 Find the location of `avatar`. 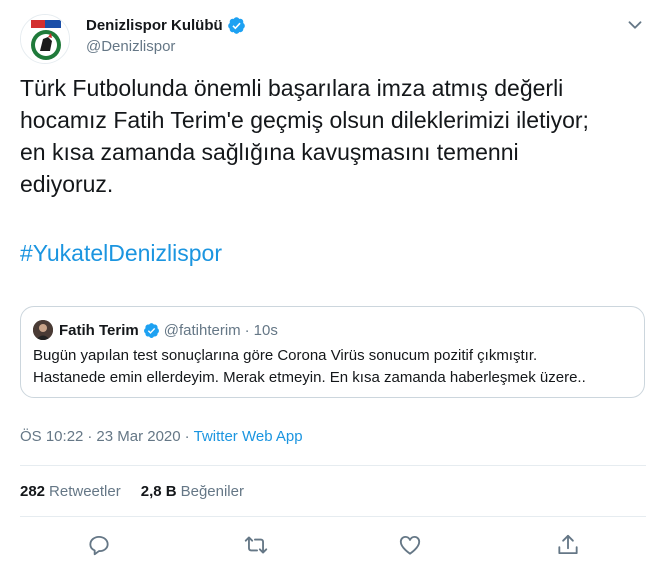

avatar is located at coordinates (45, 39).